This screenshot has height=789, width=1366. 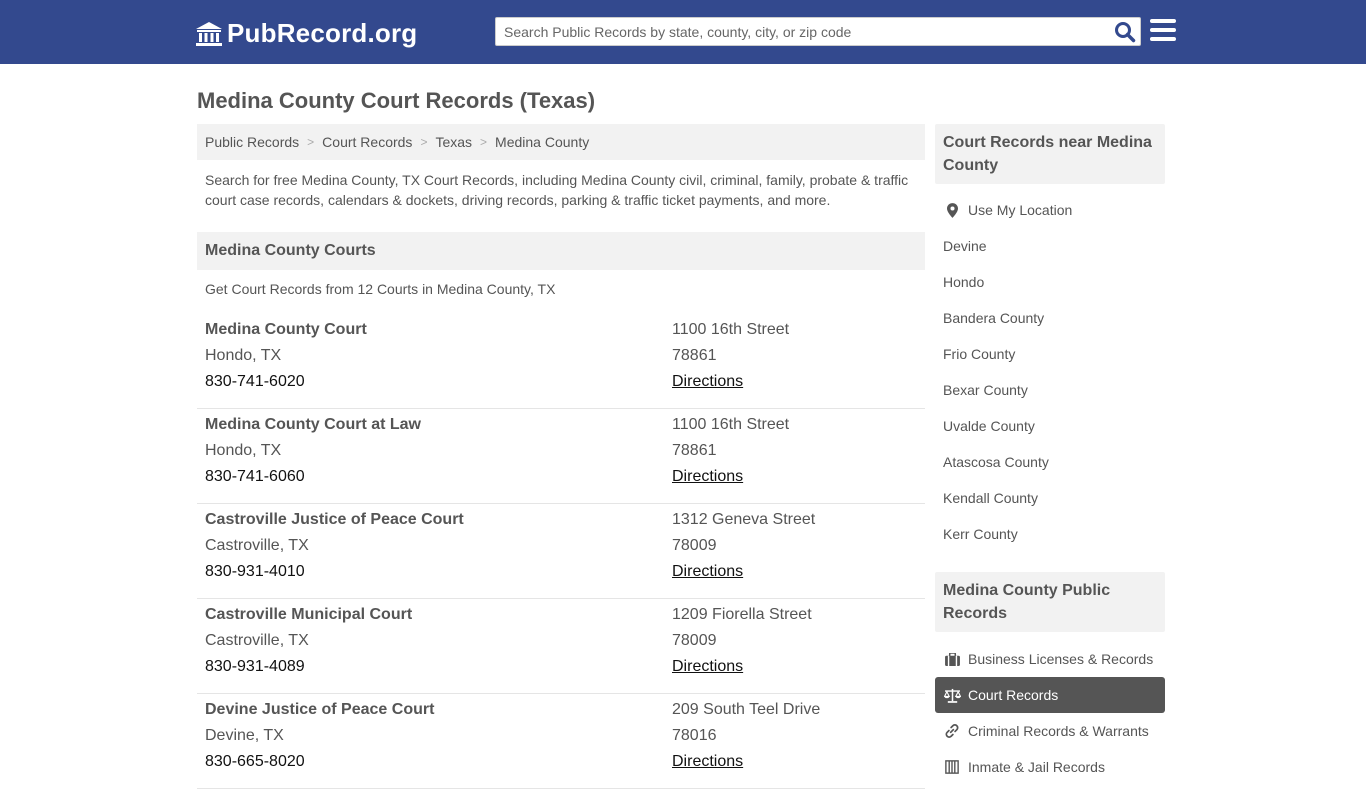 I want to click on search-button, so click(x=1125, y=32).